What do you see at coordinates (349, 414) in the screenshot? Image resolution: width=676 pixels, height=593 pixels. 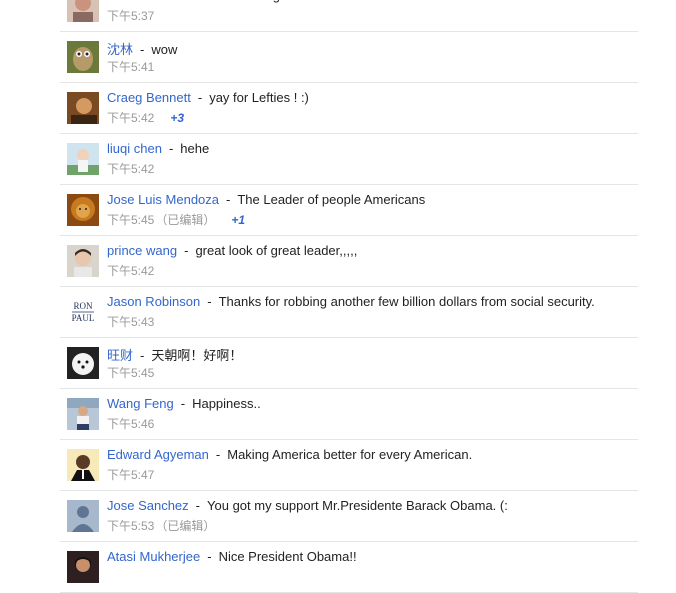 I see `comment-item: Wang Feng - Happiness.. 下午5:46` at bounding box center [349, 414].